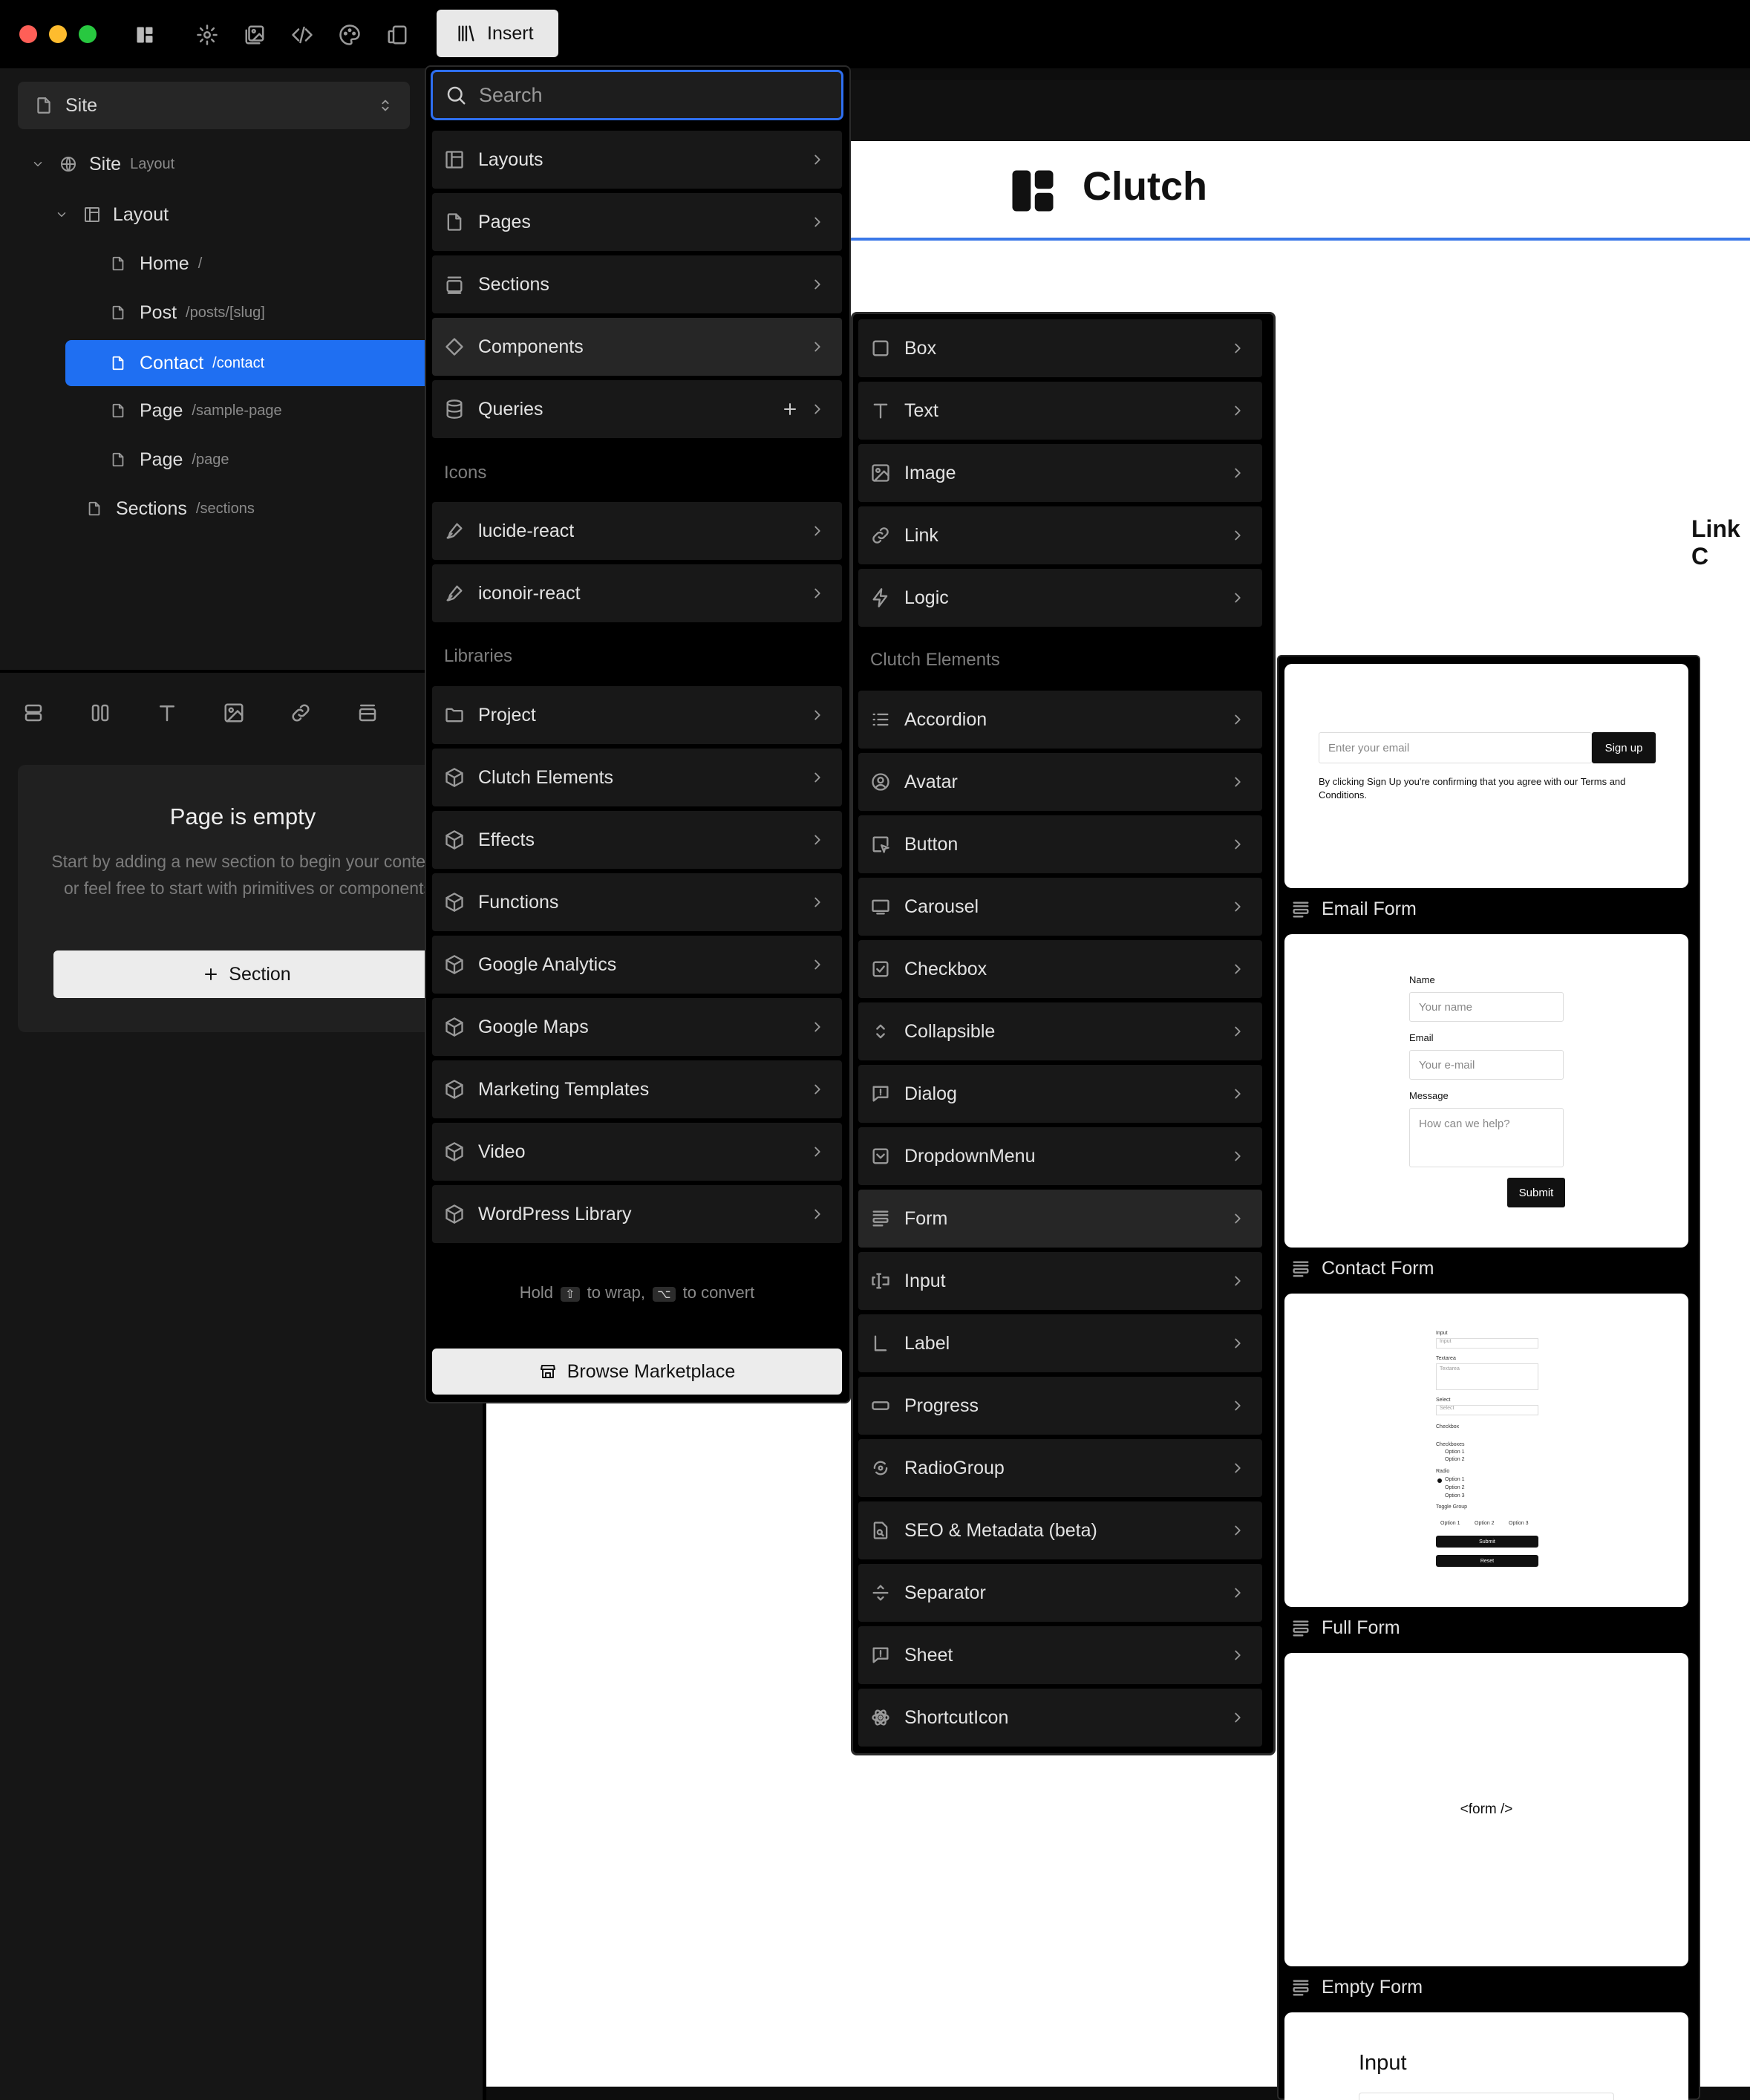  Describe the element at coordinates (1060, 1031) in the screenshot. I see `element-item-collapsible: Collapsible` at that location.